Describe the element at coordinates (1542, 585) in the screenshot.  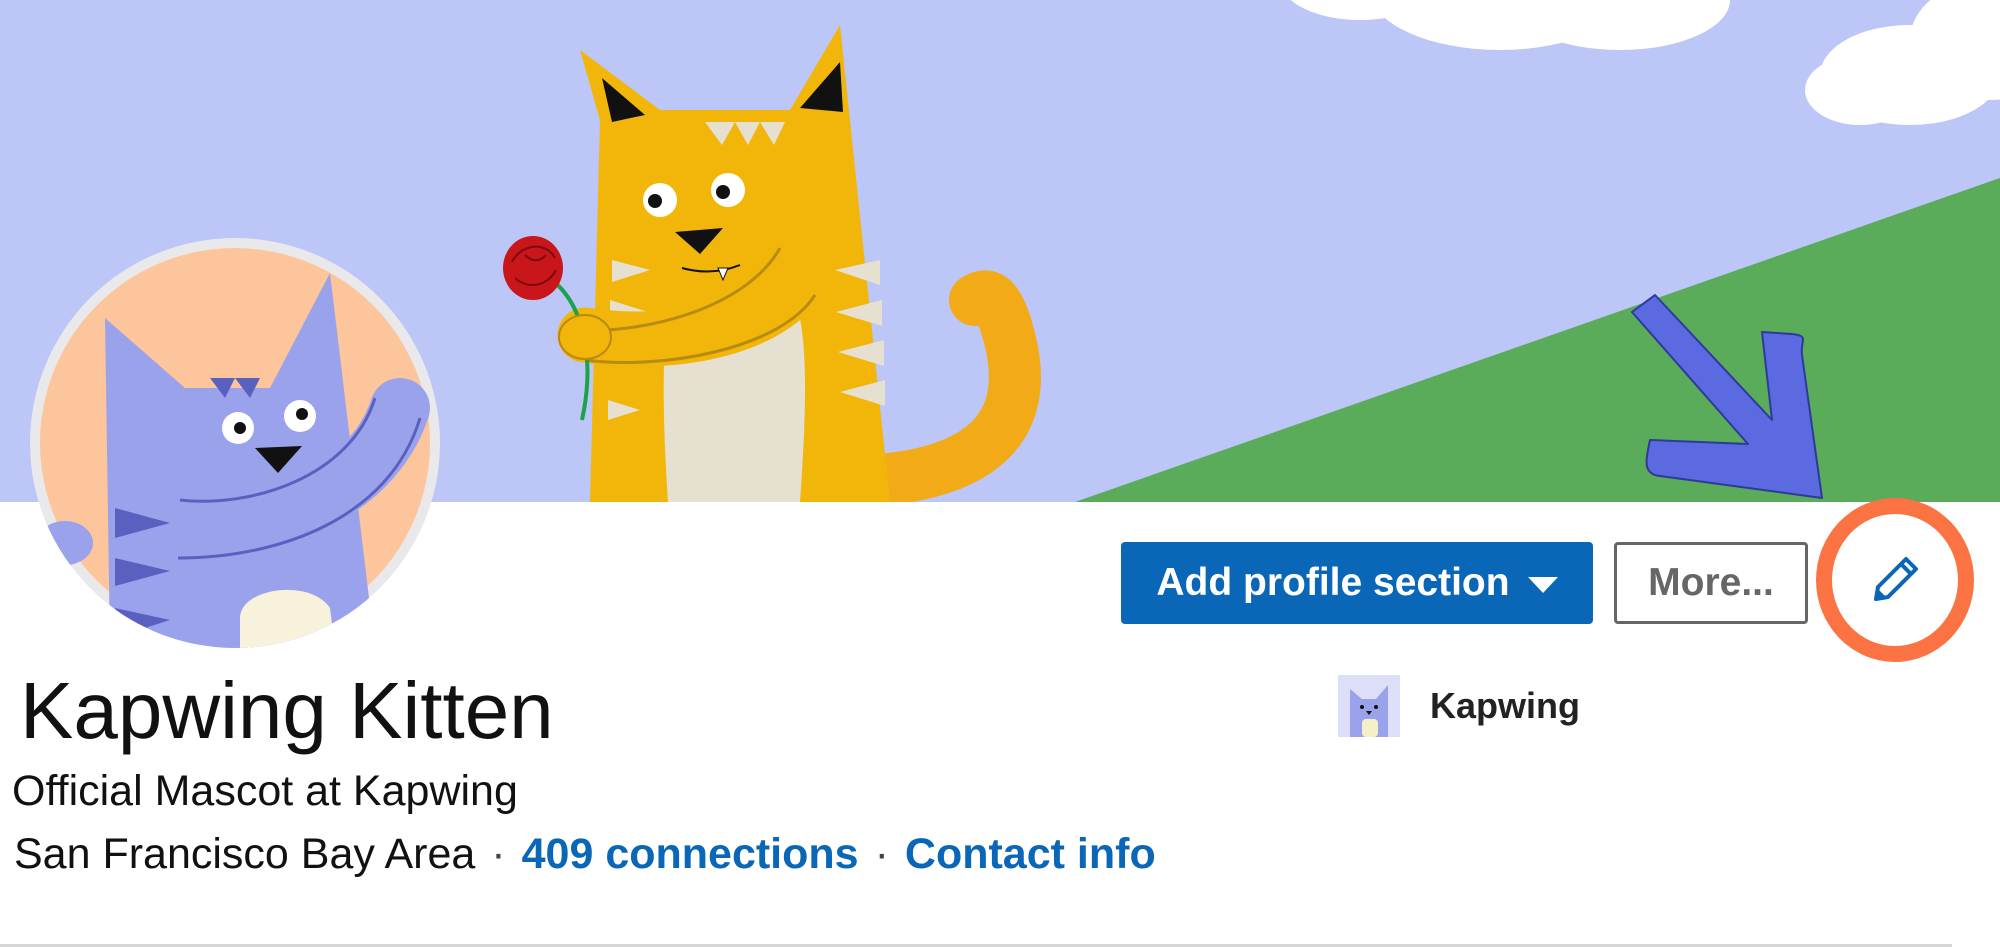
I see `caret-down-icon` at that location.